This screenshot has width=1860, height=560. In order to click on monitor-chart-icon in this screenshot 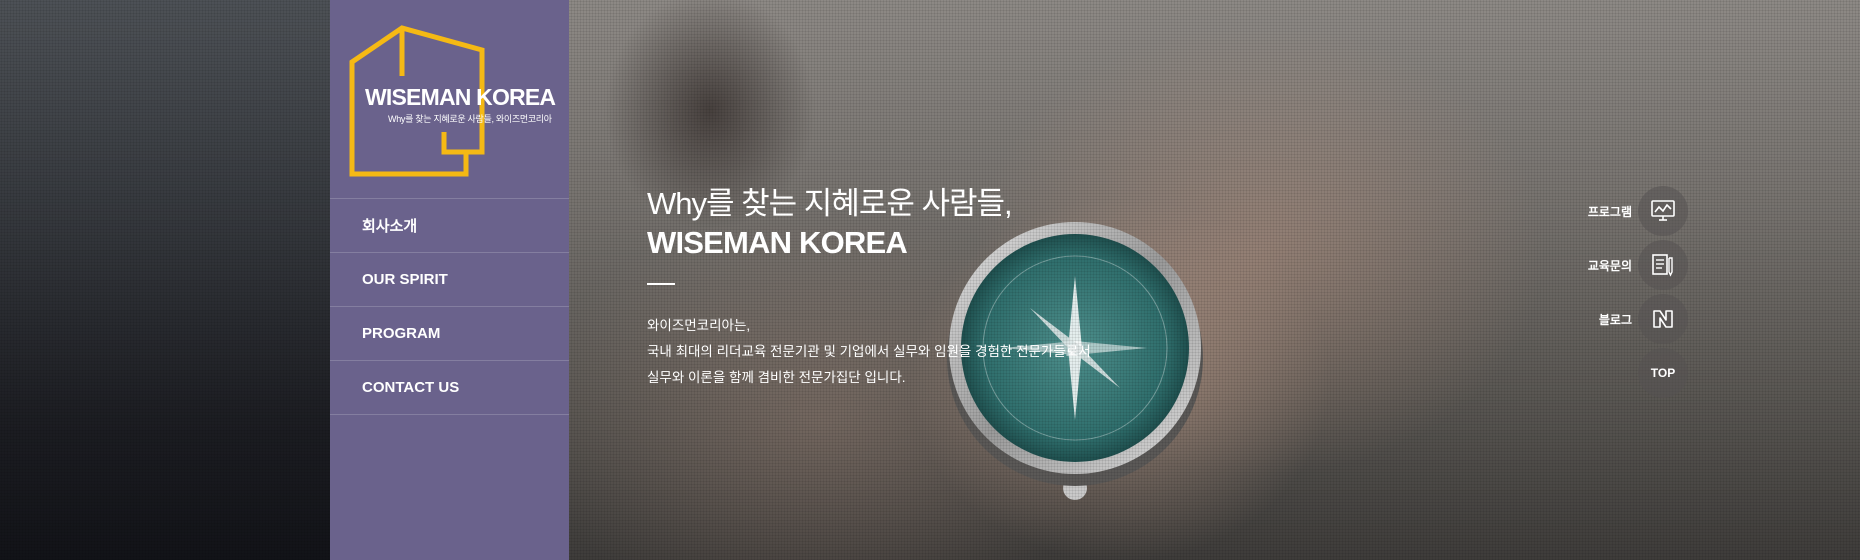, I will do `click(1663, 211)`.